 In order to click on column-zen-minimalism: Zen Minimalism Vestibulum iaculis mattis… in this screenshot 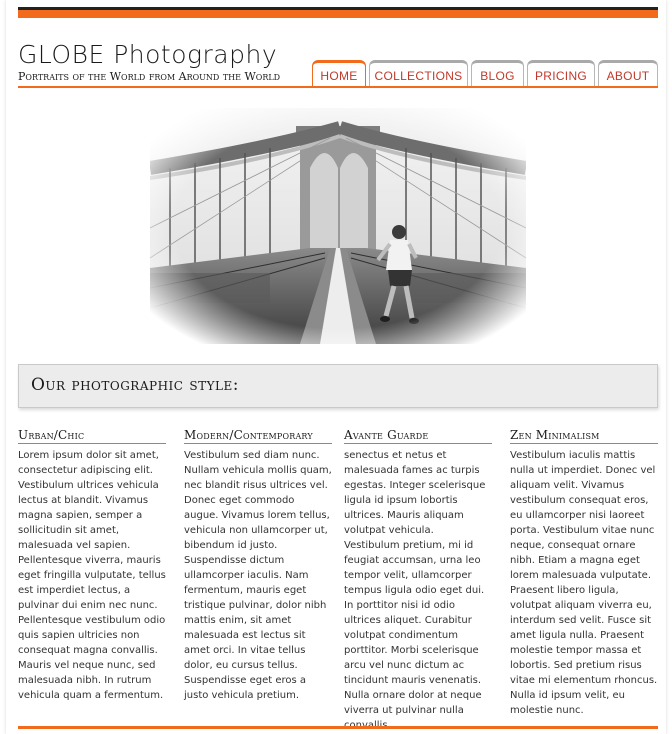, I will do `click(584, 573)`.